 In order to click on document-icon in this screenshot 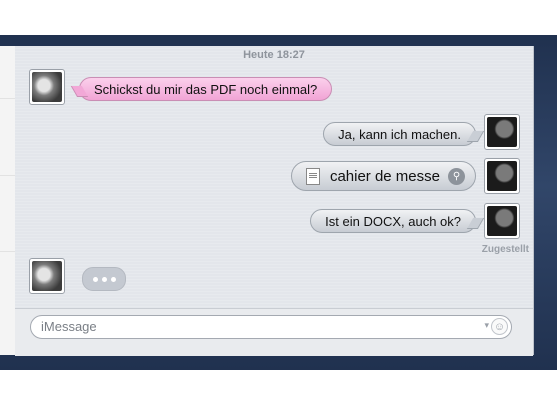, I will do `click(312, 176)`.